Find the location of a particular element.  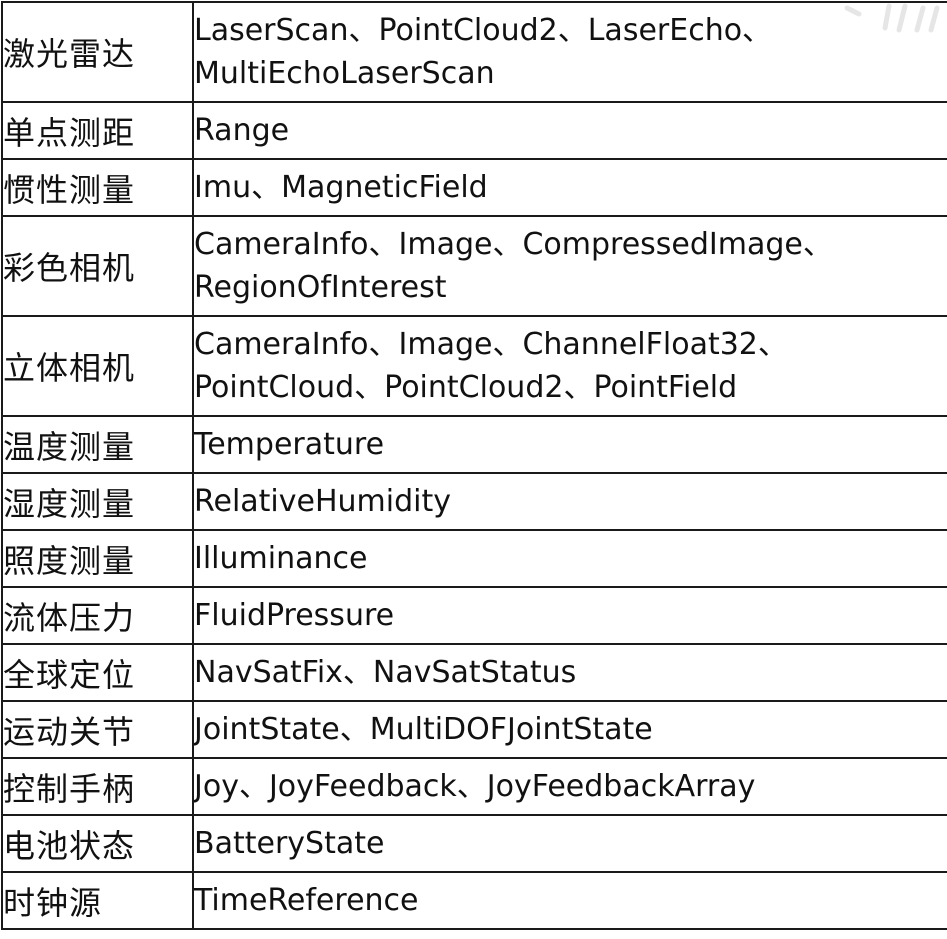

message-types-cell: Range is located at coordinates (569, 130).